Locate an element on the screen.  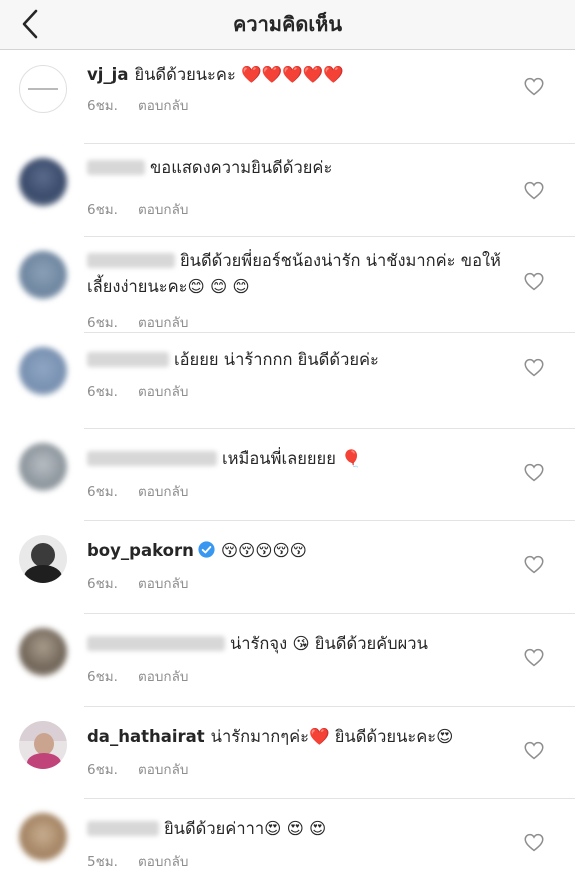
comment-text-line: vj_ja ยินดีด้วยนะคะ ❤️❤️❤️❤️❤️ is located at coordinates (296, 75).